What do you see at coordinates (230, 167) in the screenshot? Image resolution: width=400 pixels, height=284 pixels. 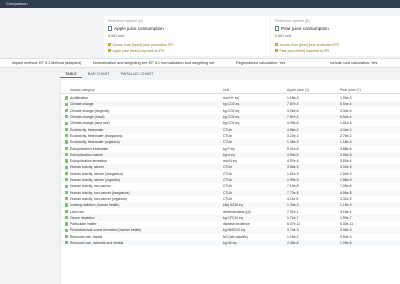 I see `table-row: Human toxicity, cancer CTUh 3.56e-9 3.02e-9` at bounding box center [230, 167].